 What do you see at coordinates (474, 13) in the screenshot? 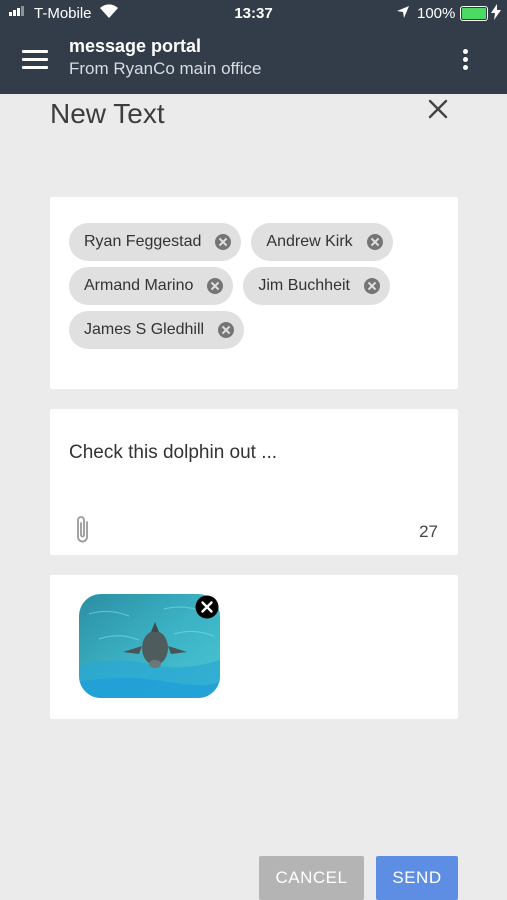
I see `battery-icon` at bounding box center [474, 13].